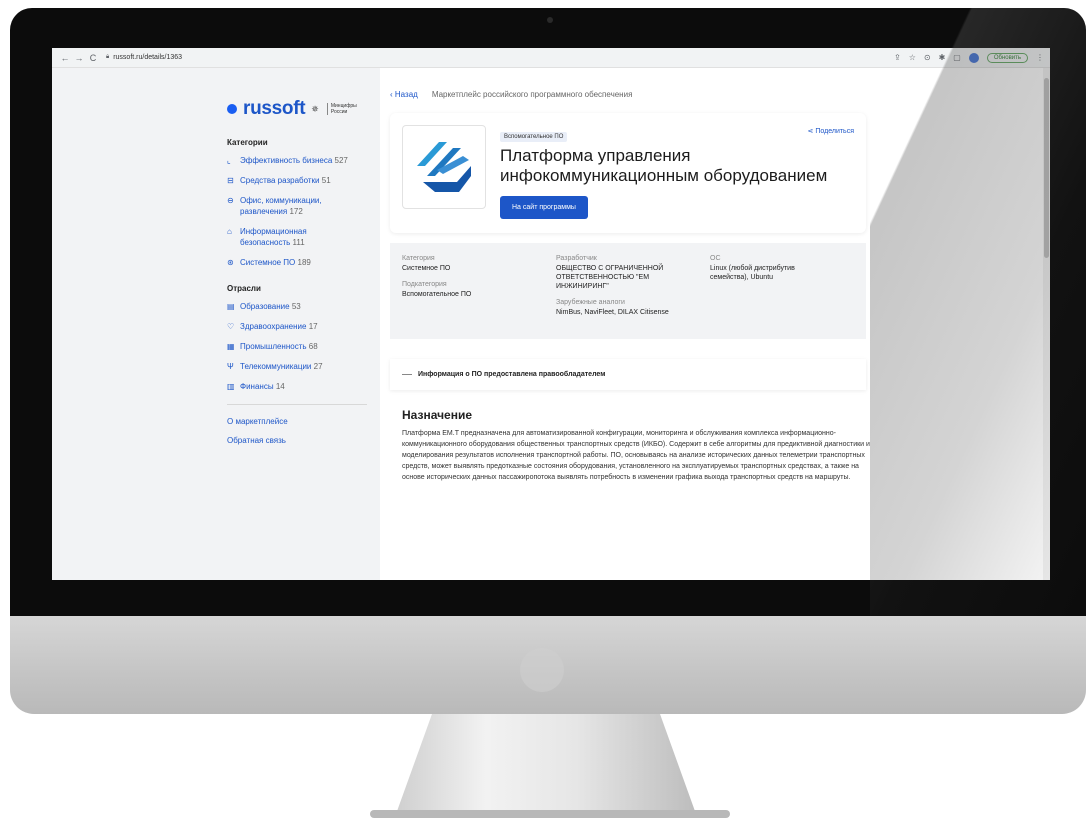 This screenshot has width=1086, height=826. I want to click on scrollbar-thumb, so click(1046, 168).